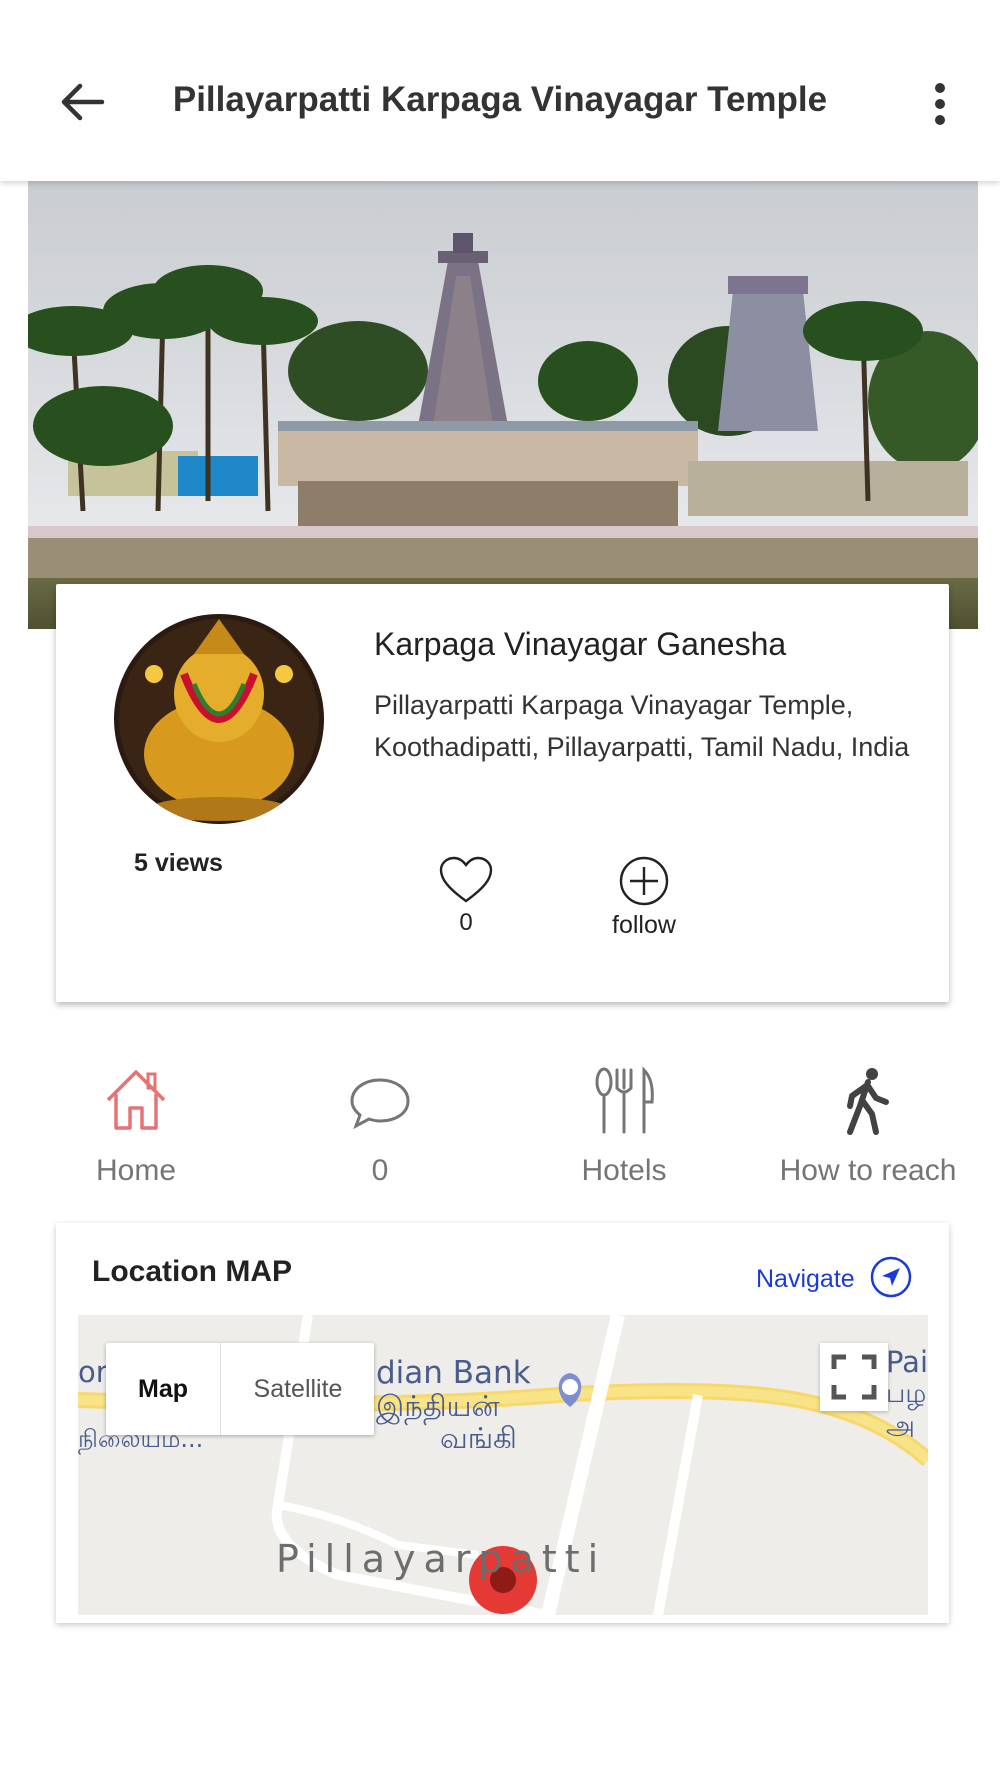 This screenshot has height=1778, width=1000. What do you see at coordinates (163, 1389) in the screenshot?
I see `map-type-map-button: Map` at bounding box center [163, 1389].